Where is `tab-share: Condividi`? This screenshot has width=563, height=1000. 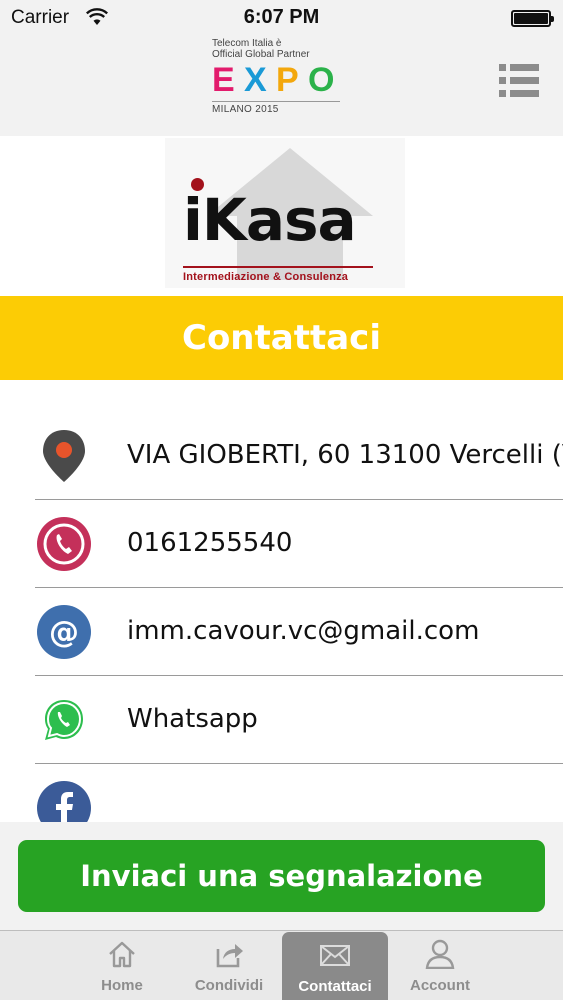 tab-share: Condividi is located at coordinates (229, 965).